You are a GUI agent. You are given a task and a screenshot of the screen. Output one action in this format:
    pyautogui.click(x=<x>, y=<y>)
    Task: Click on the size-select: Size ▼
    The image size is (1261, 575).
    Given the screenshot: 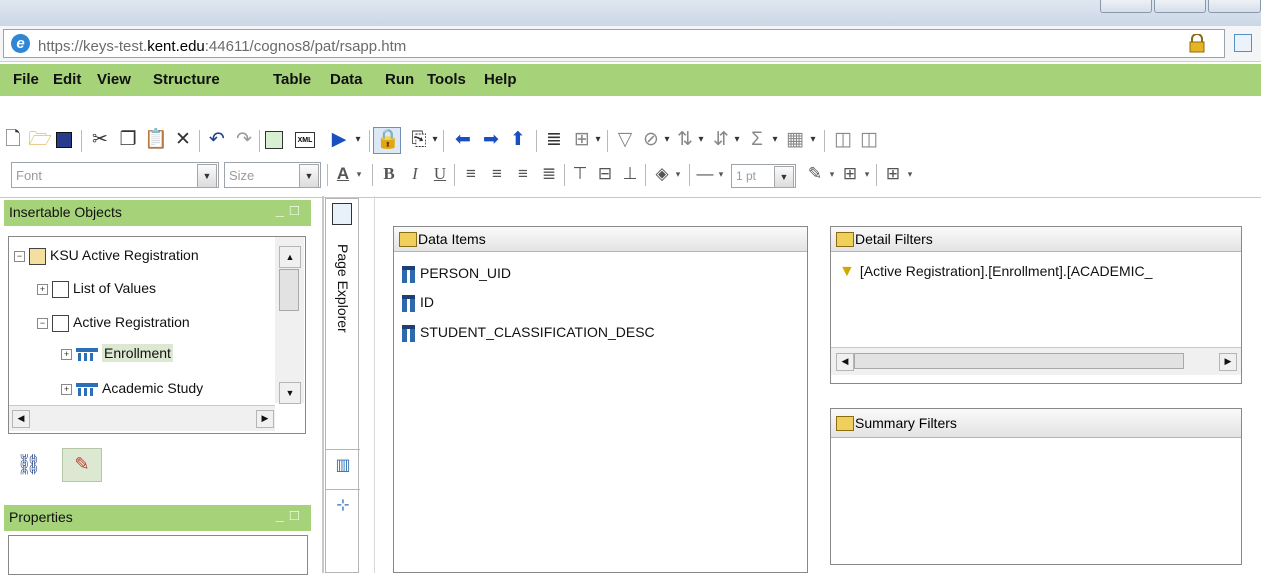 What is the action you would take?
    pyautogui.click(x=272, y=175)
    